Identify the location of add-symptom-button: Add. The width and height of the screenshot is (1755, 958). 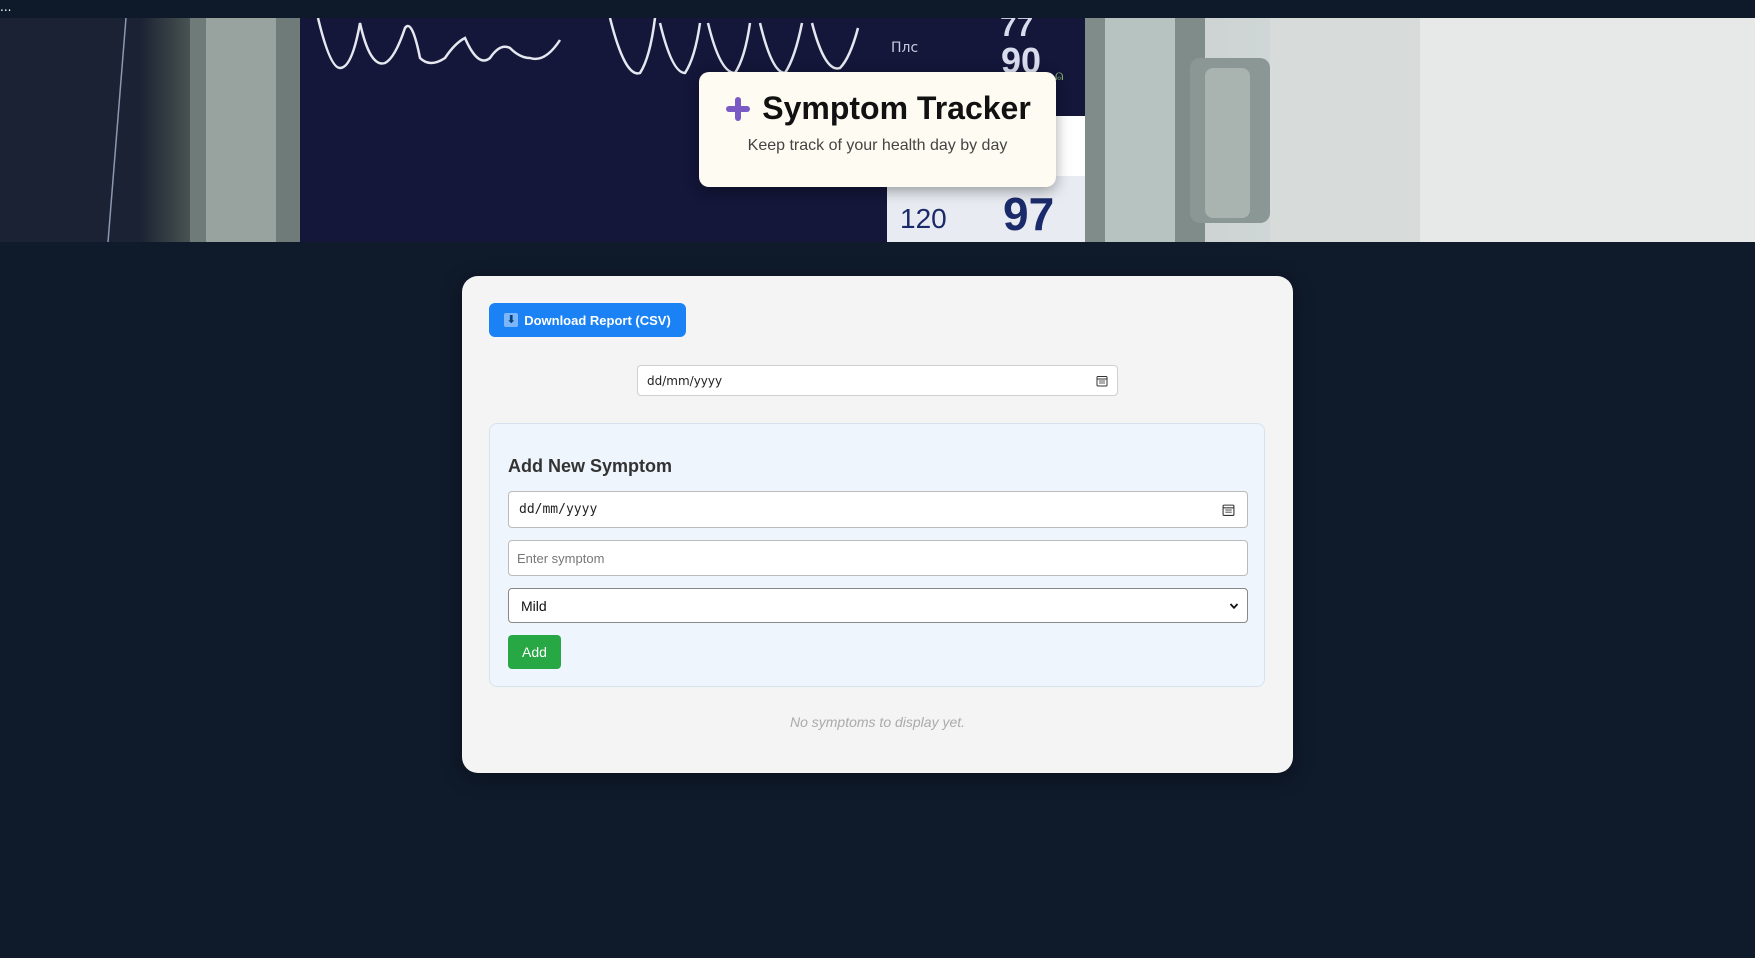
(534, 652).